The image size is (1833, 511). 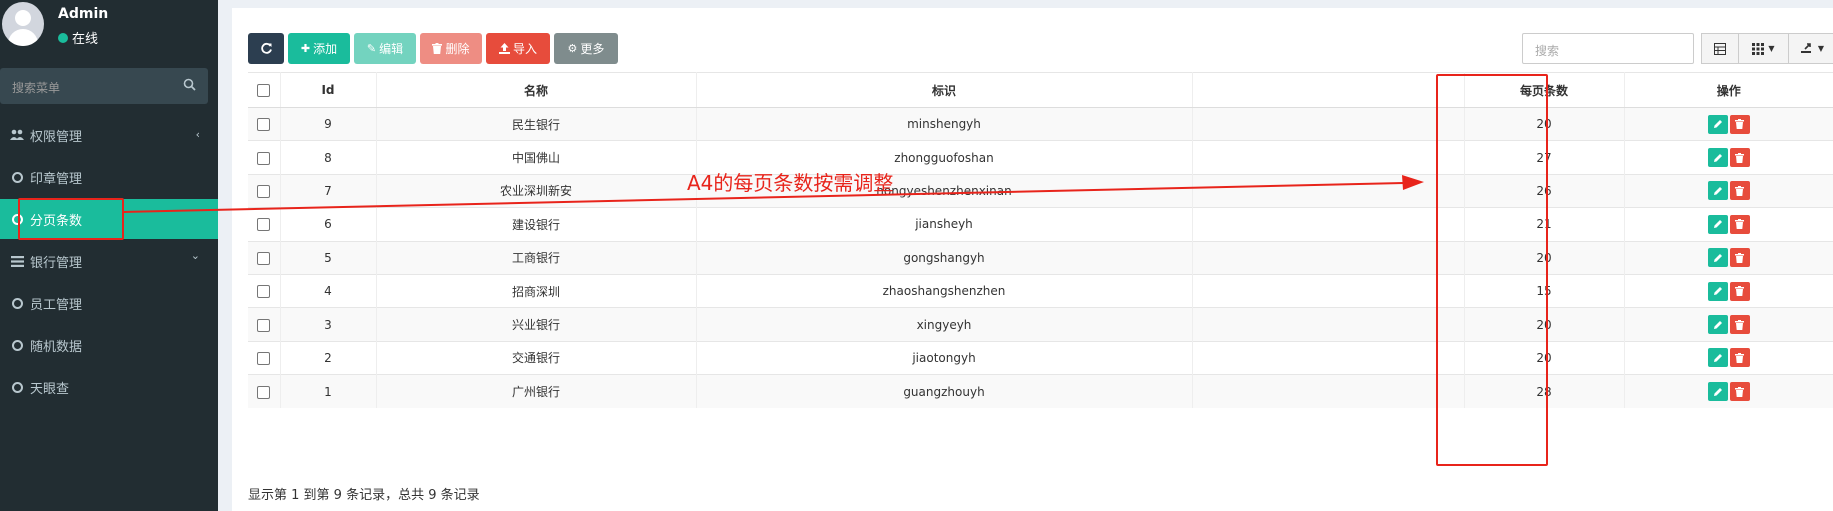 I want to click on cell-id: 4, so click(x=328, y=290).